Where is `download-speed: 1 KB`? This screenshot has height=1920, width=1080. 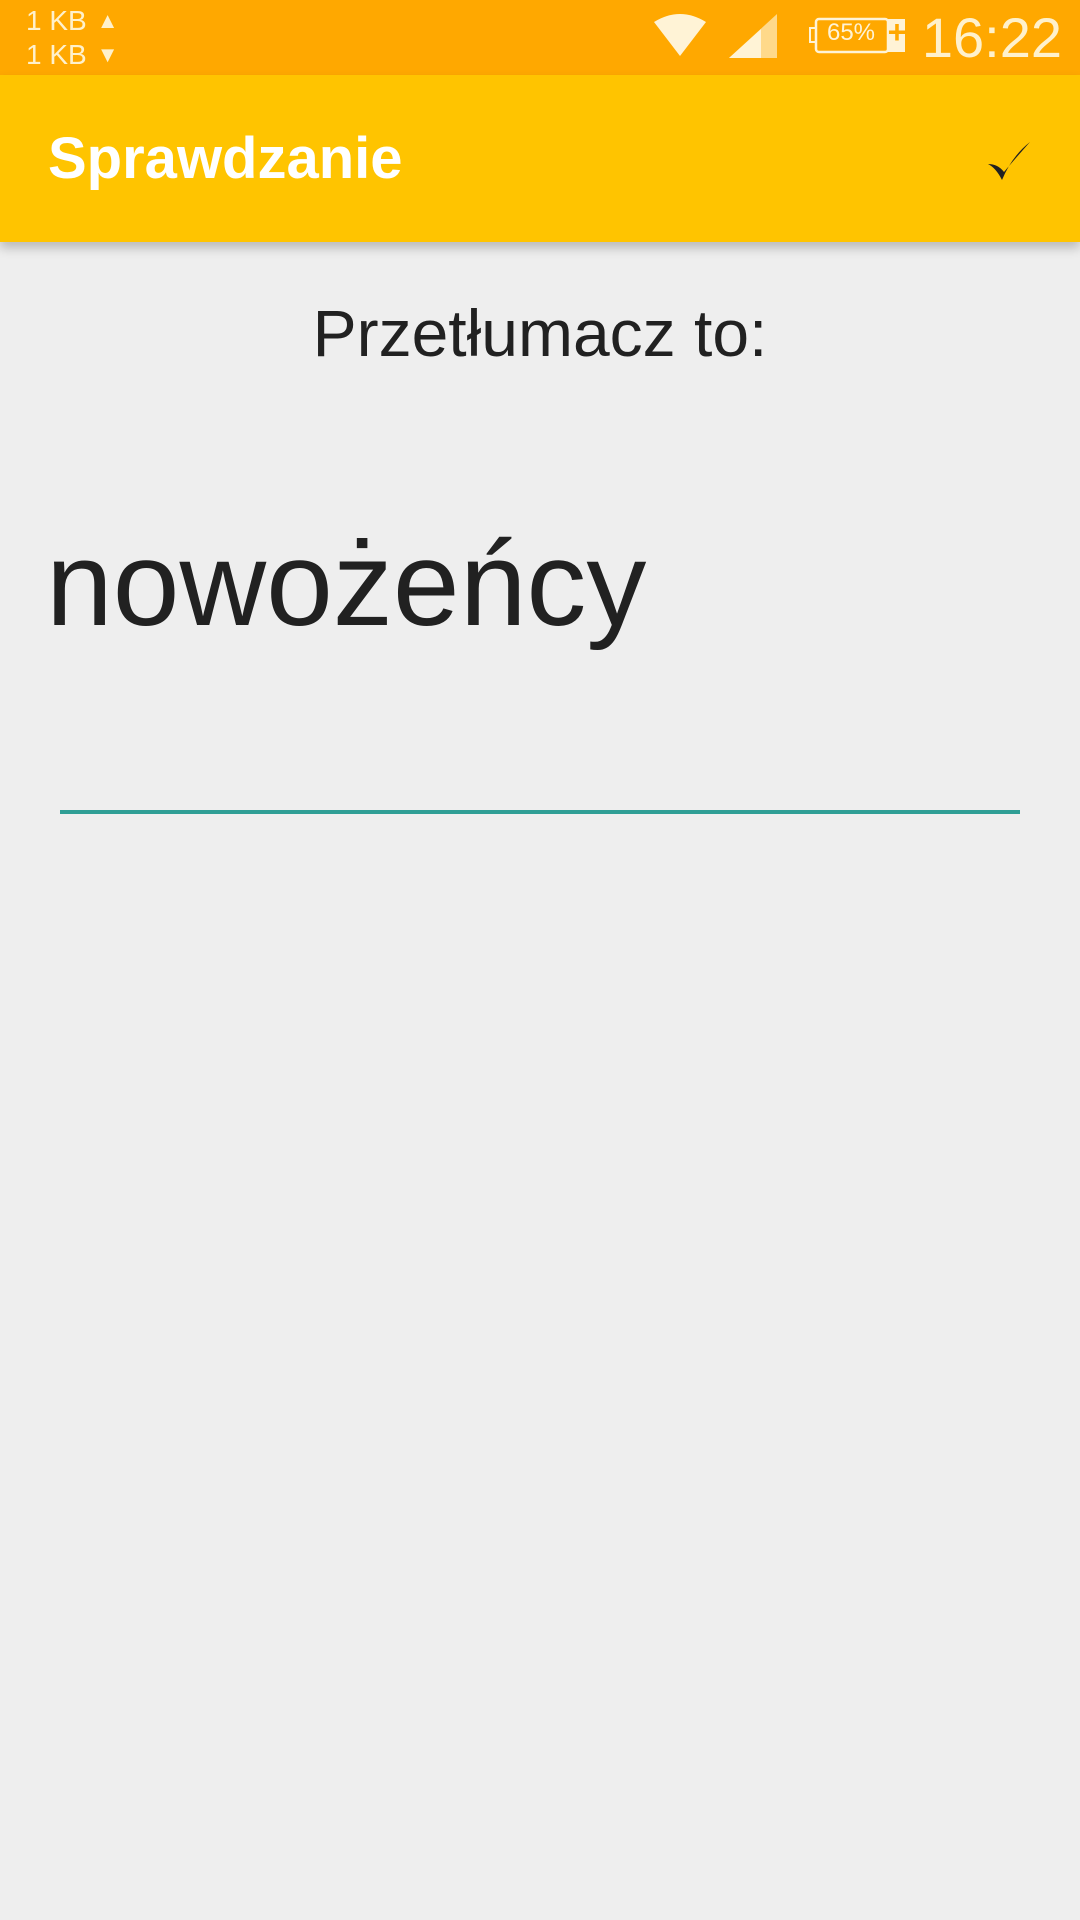 download-speed: 1 KB is located at coordinates (56, 54).